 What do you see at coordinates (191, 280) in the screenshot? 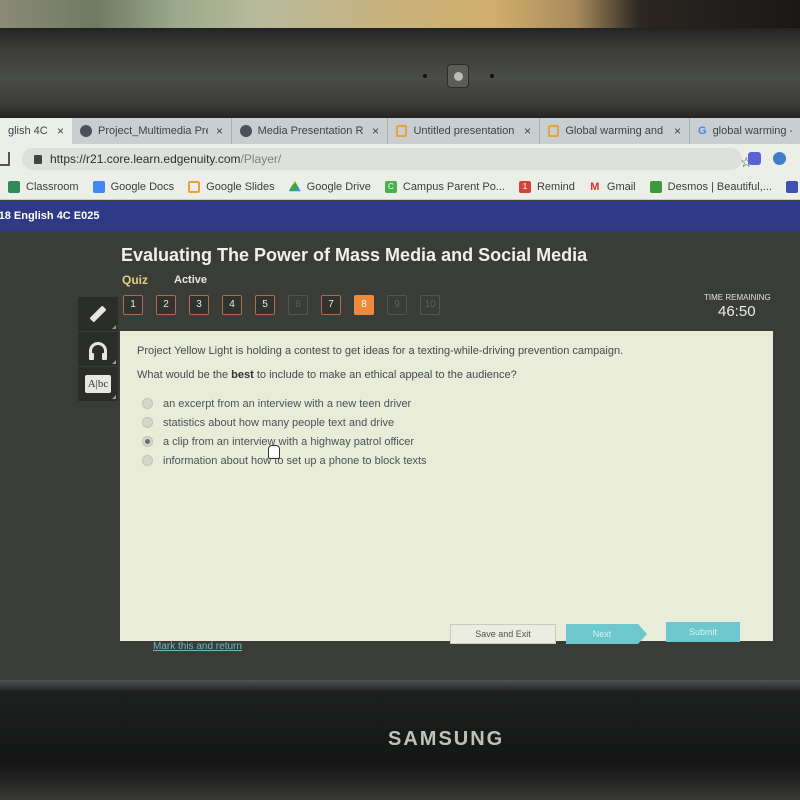
I see `activity-status: Active` at bounding box center [191, 280].